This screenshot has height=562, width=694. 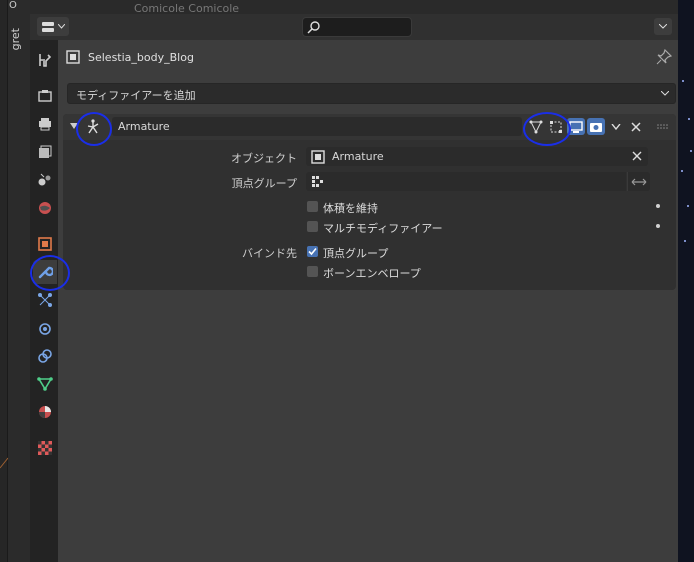 What do you see at coordinates (372, 273) in the screenshot?
I see `bind-bone-envelopes-label: ボーンエンベロープ` at bounding box center [372, 273].